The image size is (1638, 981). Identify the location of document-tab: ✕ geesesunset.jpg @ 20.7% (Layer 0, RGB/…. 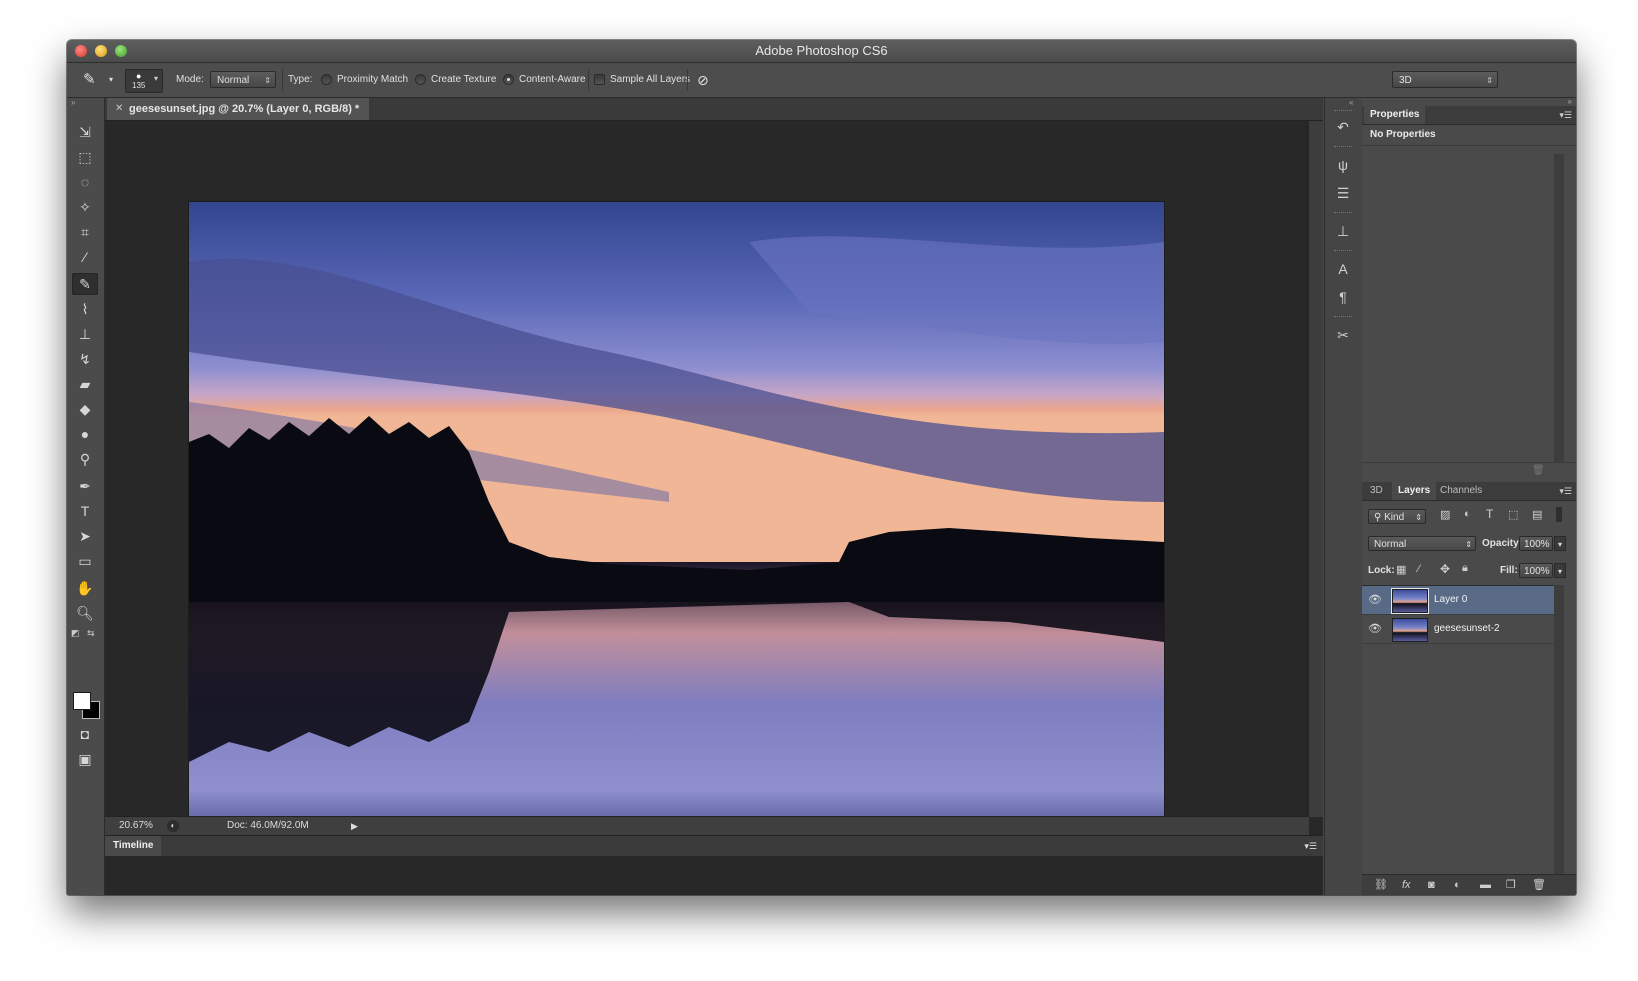
(238, 109).